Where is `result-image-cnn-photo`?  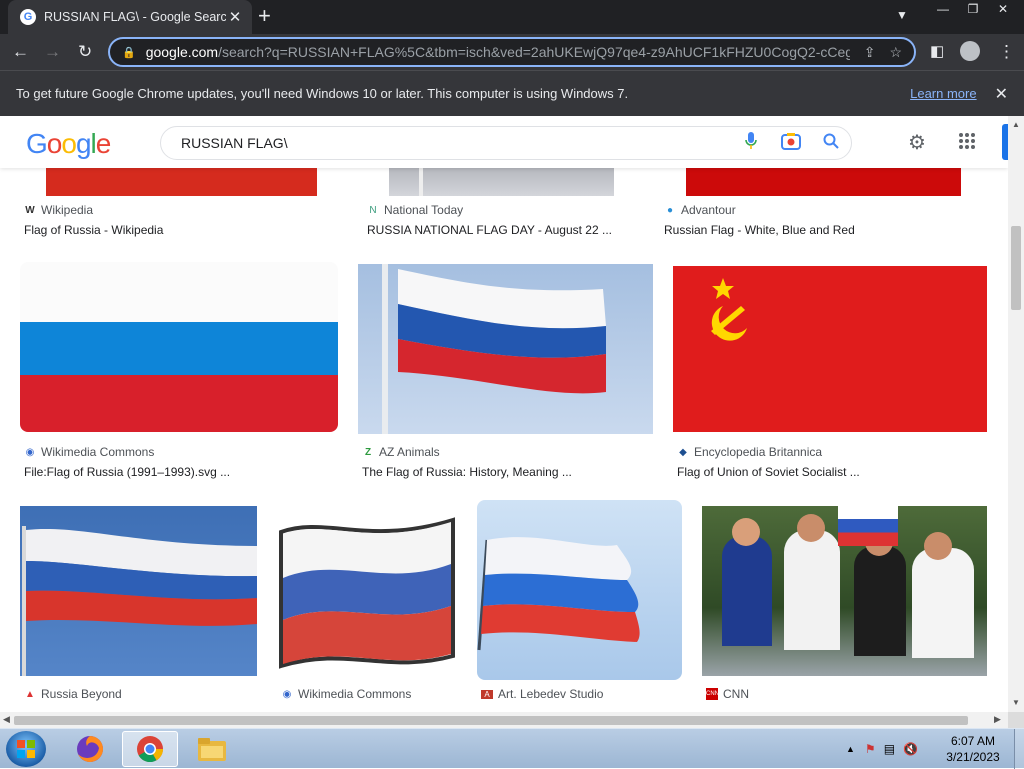 result-image-cnn-photo is located at coordinates (844, 591).